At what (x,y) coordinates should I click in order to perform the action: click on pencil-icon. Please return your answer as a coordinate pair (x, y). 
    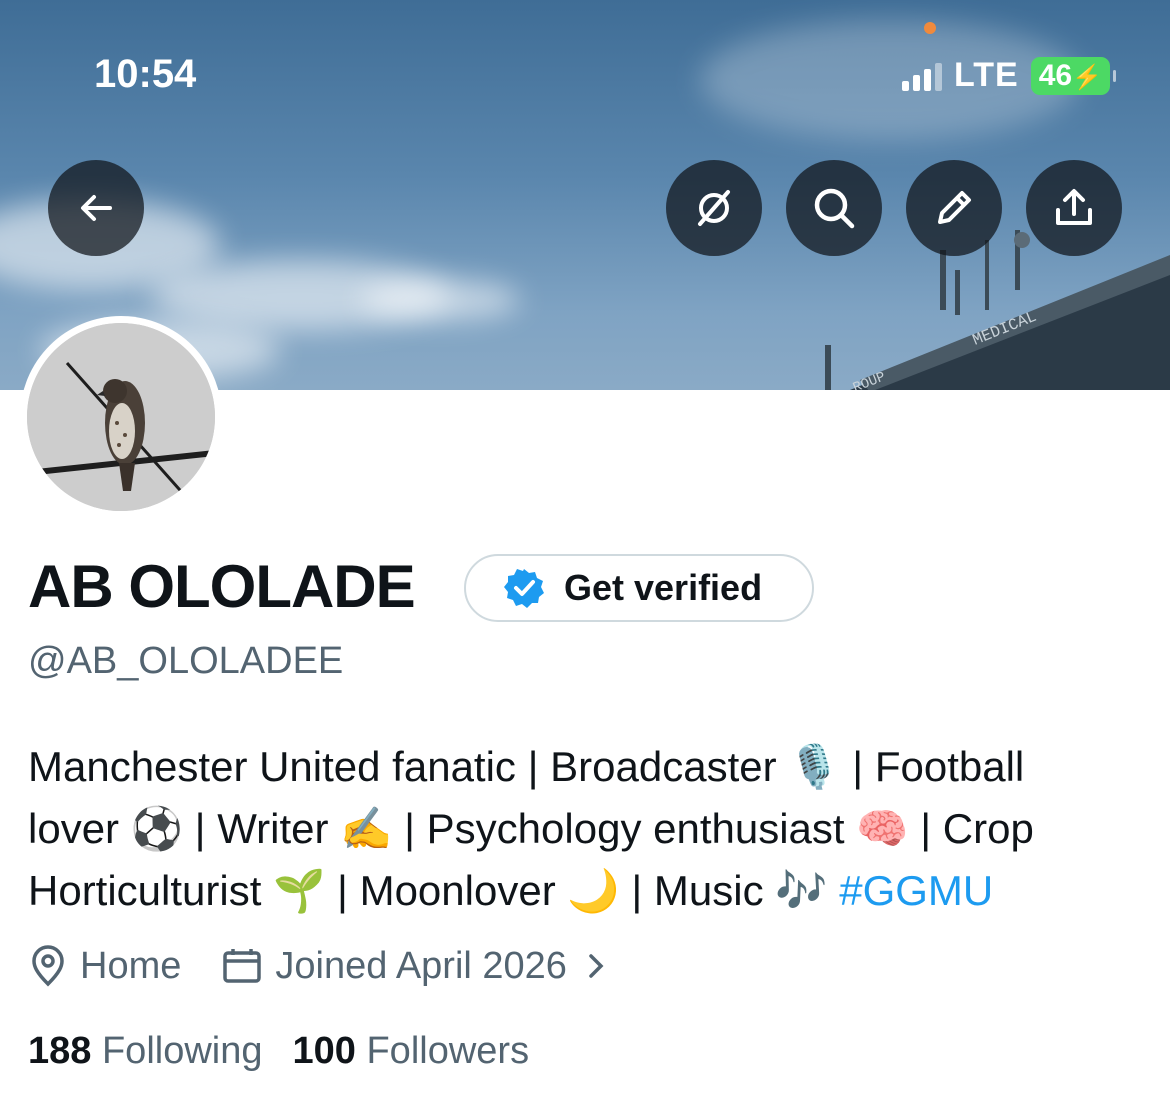
    Looking at the image, I should click on (954, 207).